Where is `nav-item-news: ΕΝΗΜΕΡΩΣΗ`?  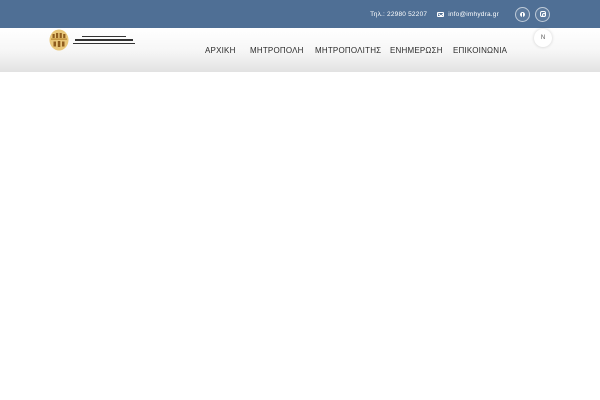 nav-item-news: ΕΝΗΜΕΡΩΣΗ is located at coordinates (416, 50).